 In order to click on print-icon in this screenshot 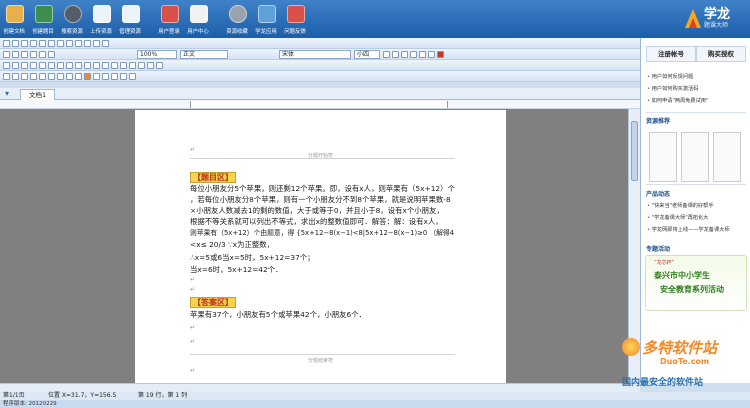, I will do `click(33, 43)`.